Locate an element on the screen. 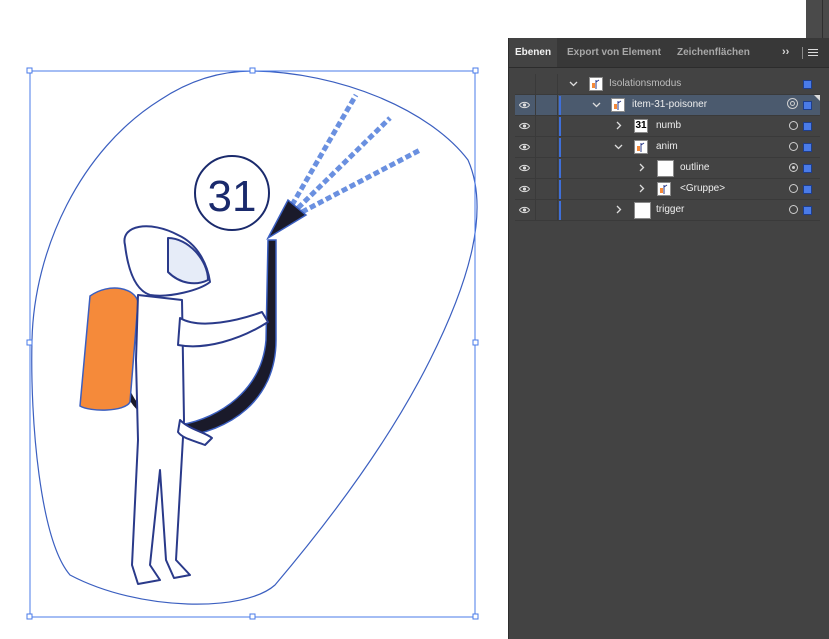 The width and height of the screenshot is (829, 639). layer-row-item-31-poisoner: item-31-poisoner is located at coordinates (667, 105).